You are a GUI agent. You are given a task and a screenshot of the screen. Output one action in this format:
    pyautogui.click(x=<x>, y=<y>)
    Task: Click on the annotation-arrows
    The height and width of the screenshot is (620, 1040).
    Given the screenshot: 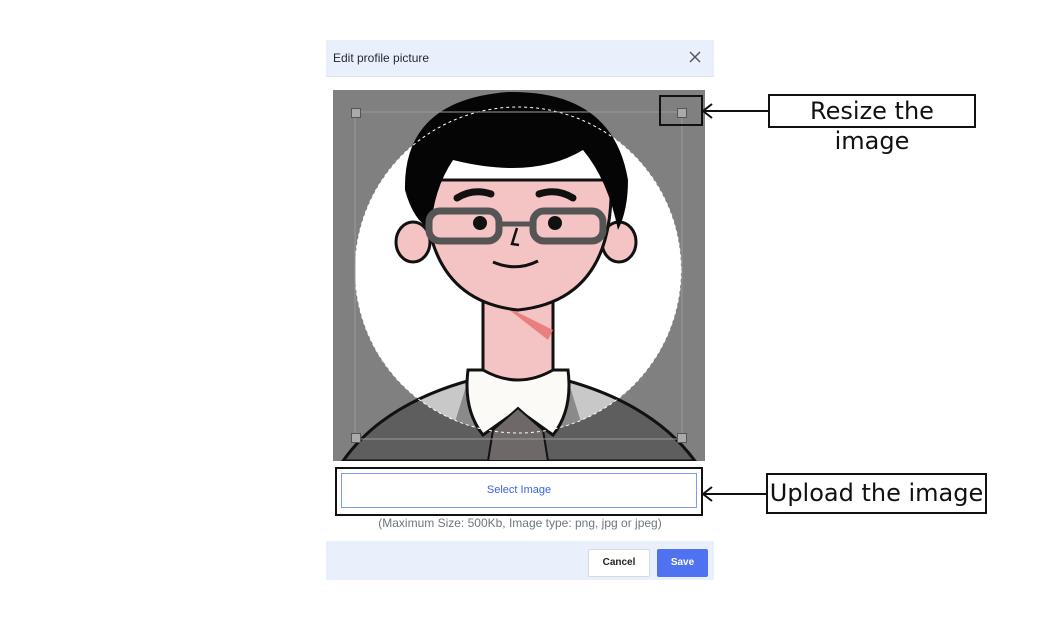 What is the action you would take?
    pyautogui.click(x=734, y=302)
    